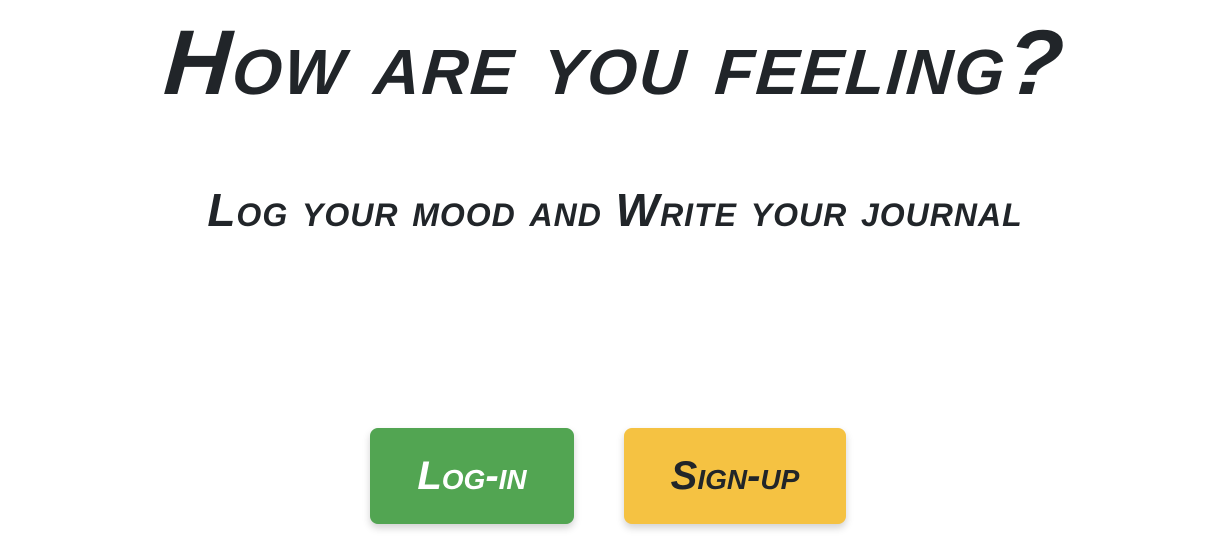 This screenshot has height=556, width=1230. Describe the element at coordinates (615, 63) in the screenshot. I see `page-title: How are you feeling?` at that location.